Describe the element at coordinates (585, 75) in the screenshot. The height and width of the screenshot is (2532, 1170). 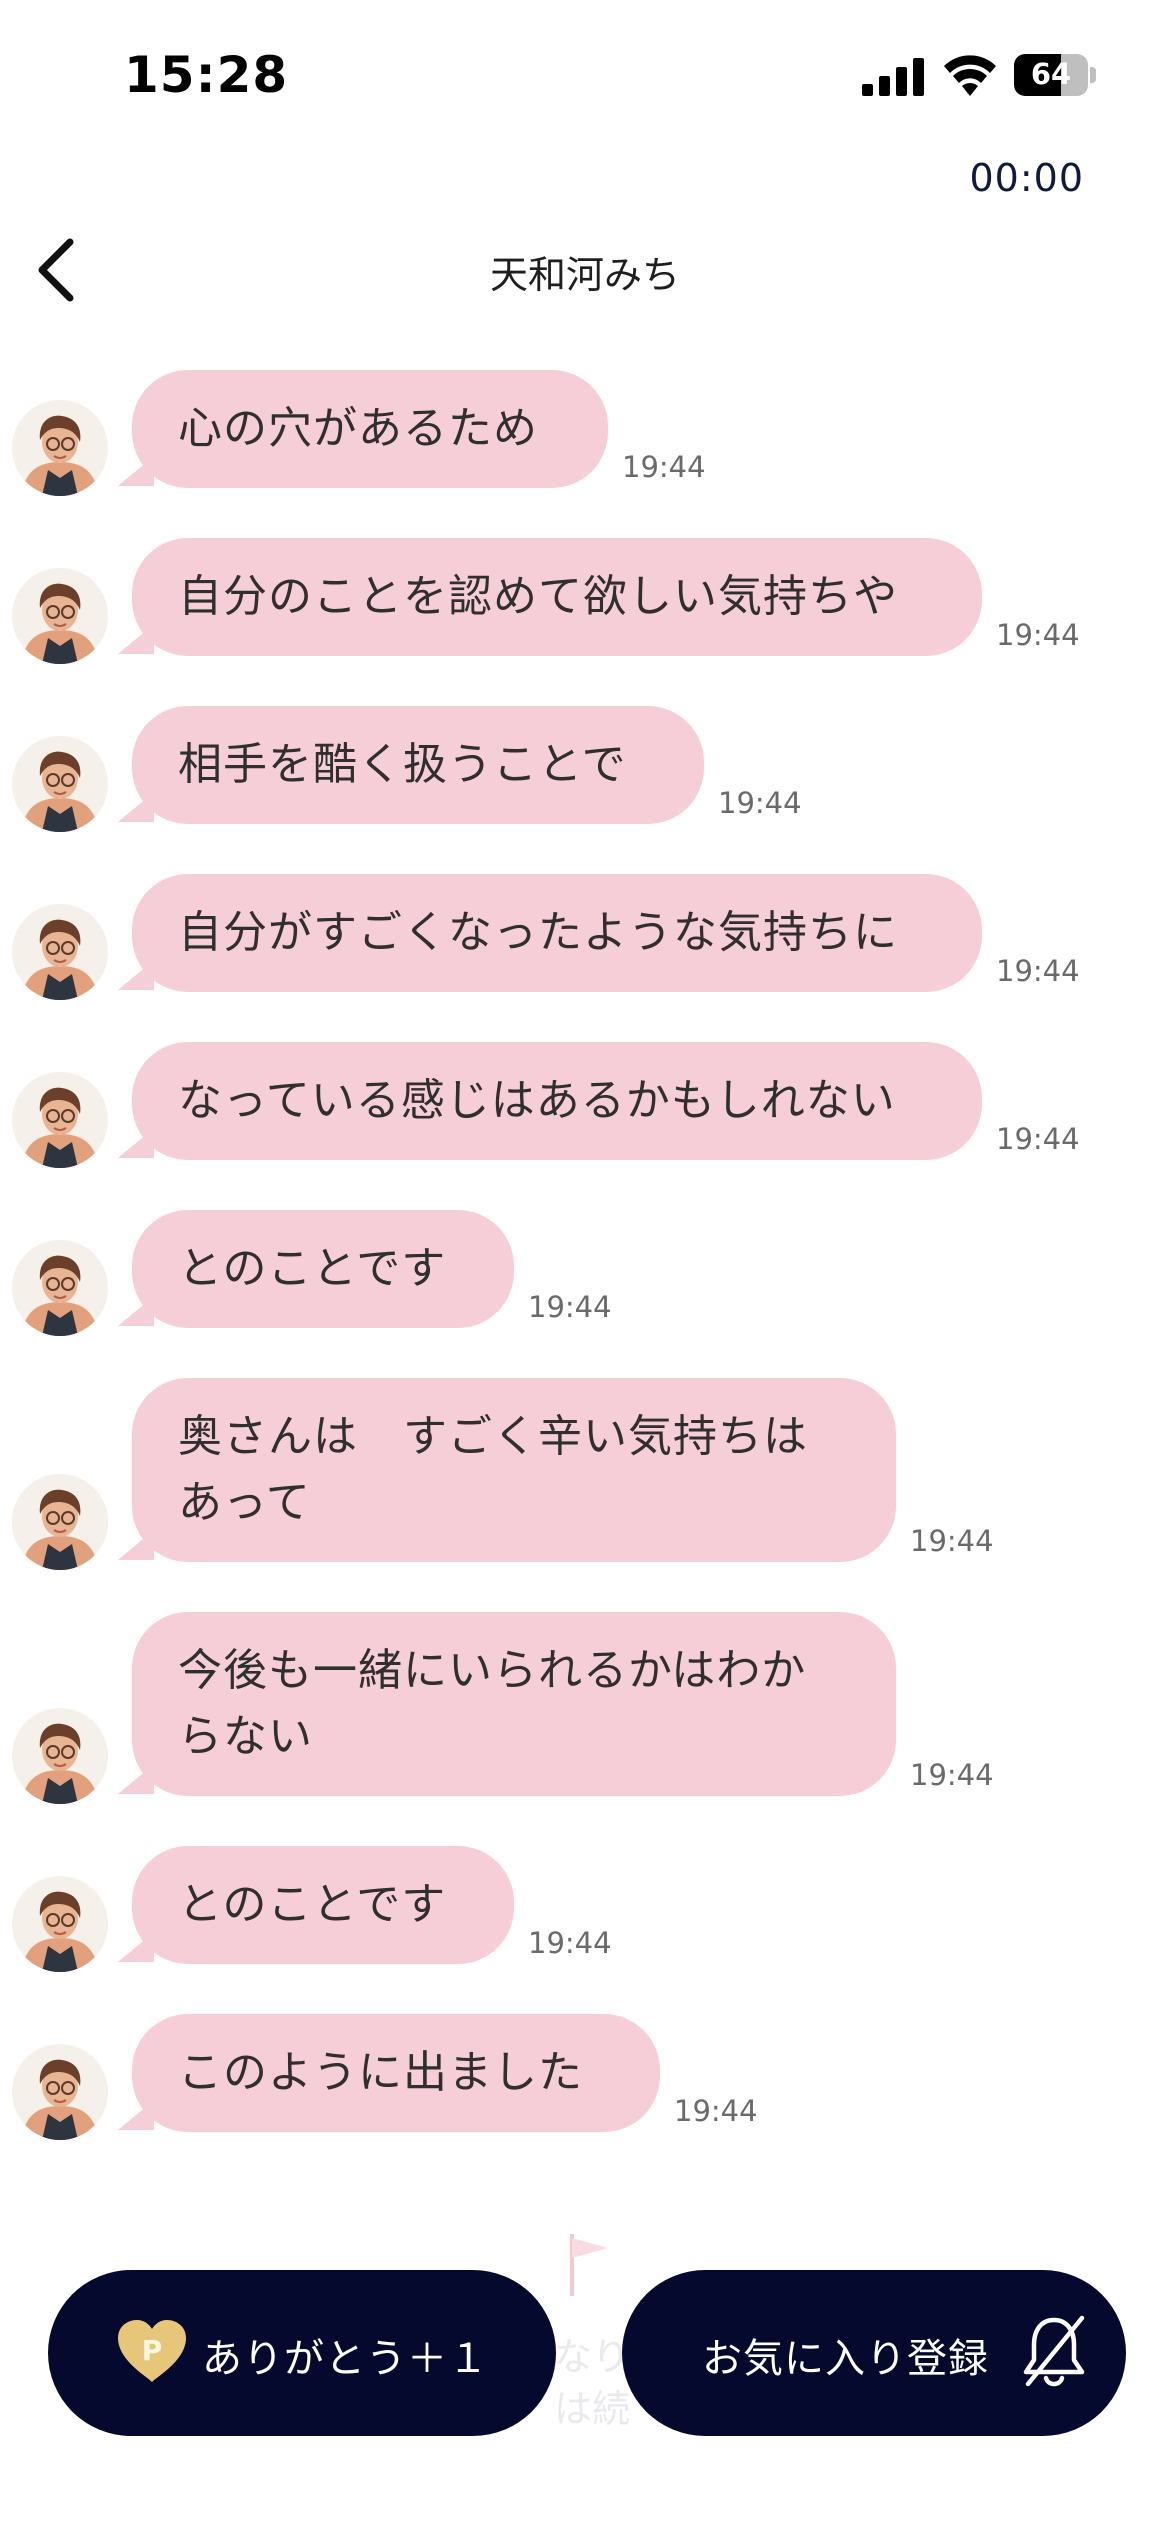
I see `status-bar: 15:28 64` at that location.